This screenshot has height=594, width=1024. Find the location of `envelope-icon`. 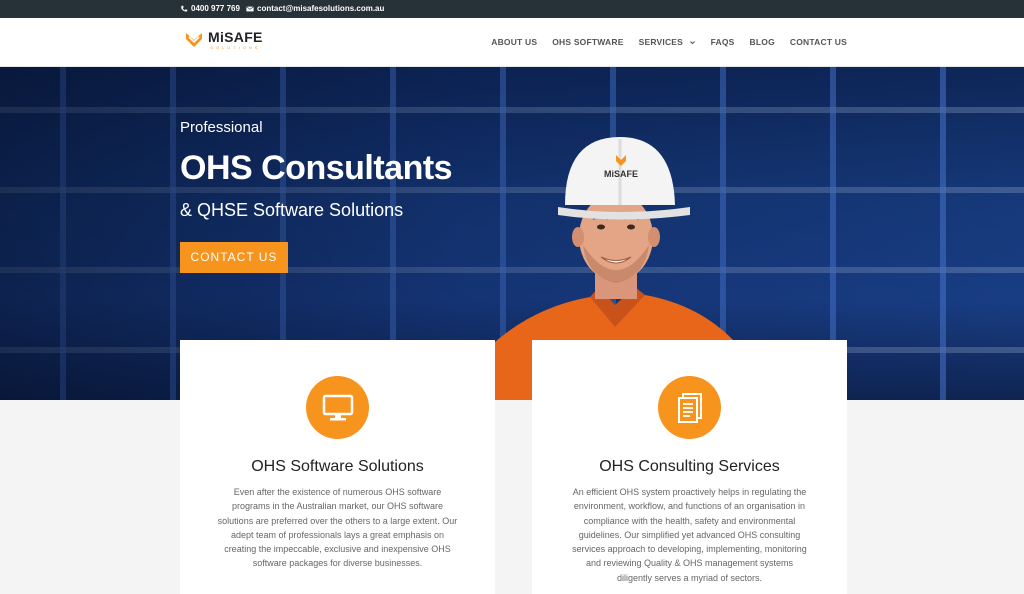

envelope-icon is located at coordinates (250, 8).